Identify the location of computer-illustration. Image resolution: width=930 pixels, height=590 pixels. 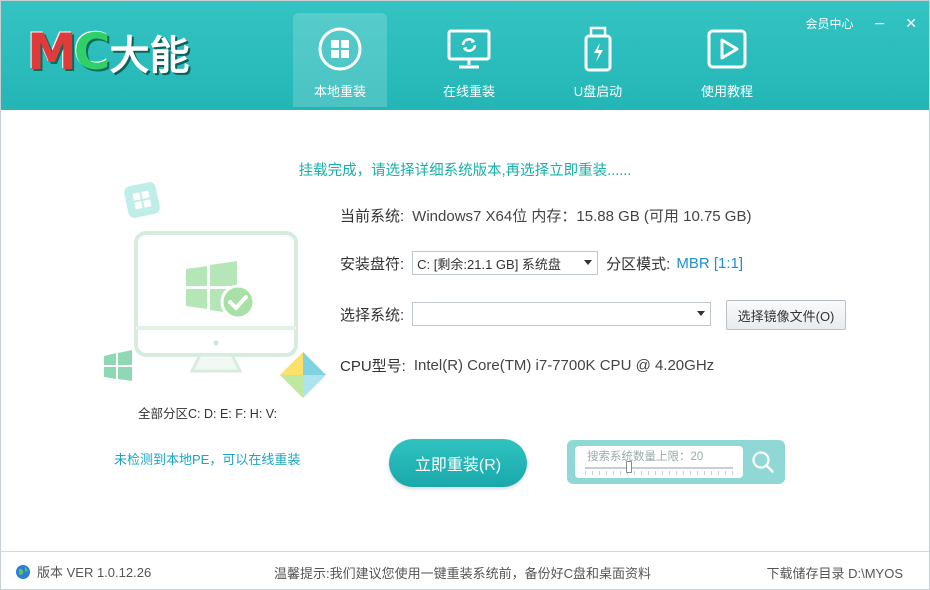
(215, 290).